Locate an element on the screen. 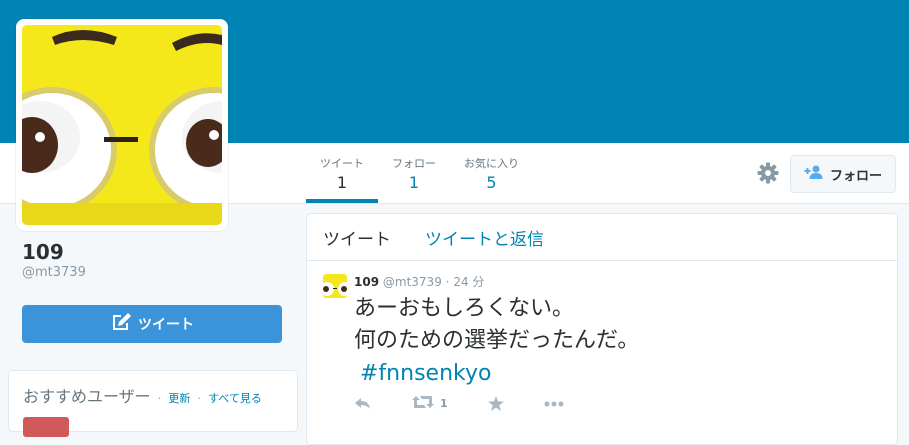  tab-tweets: ツイート is located at coordinates (357, 237).